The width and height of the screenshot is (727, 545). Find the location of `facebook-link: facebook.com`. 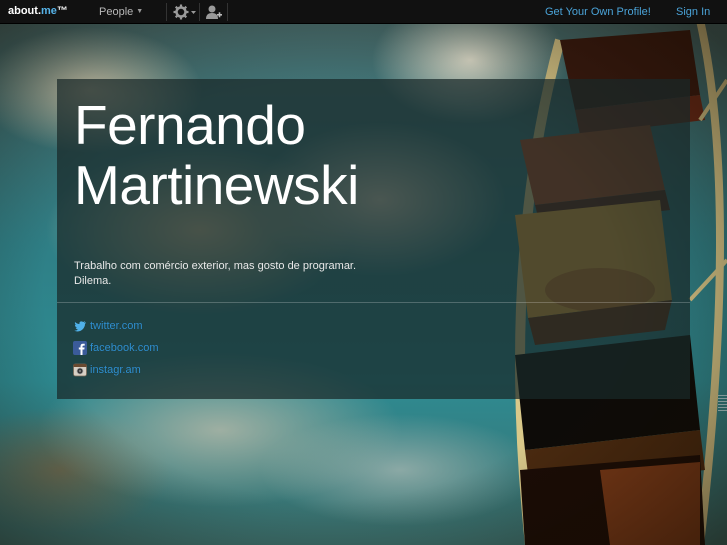

facebook-link: facebook.com is located at coordinates (115, 348).